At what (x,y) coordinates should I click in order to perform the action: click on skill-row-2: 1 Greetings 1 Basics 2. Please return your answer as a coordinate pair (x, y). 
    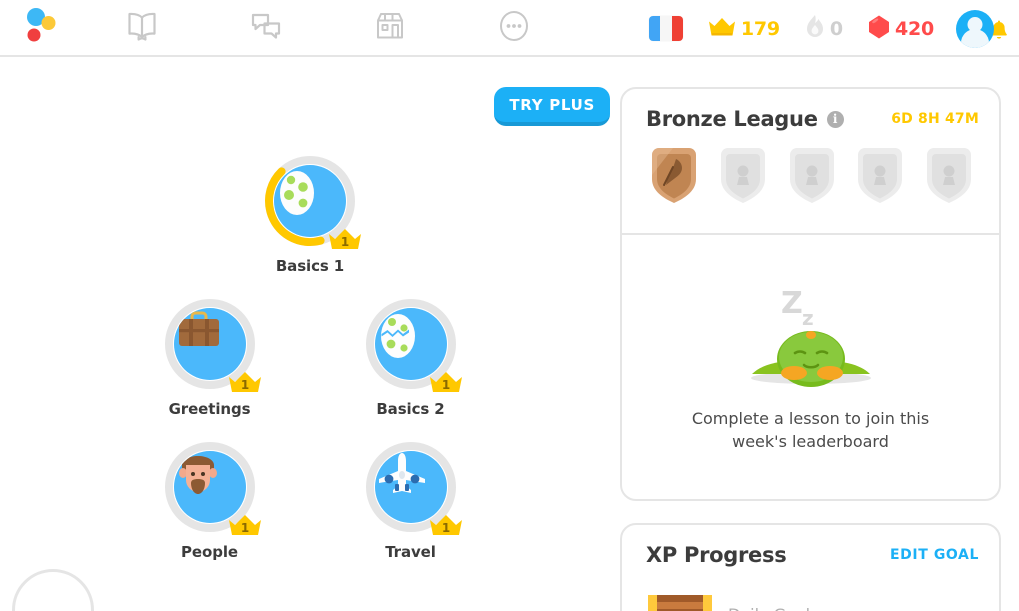
    Looking at the image, I should click on (310, 357).